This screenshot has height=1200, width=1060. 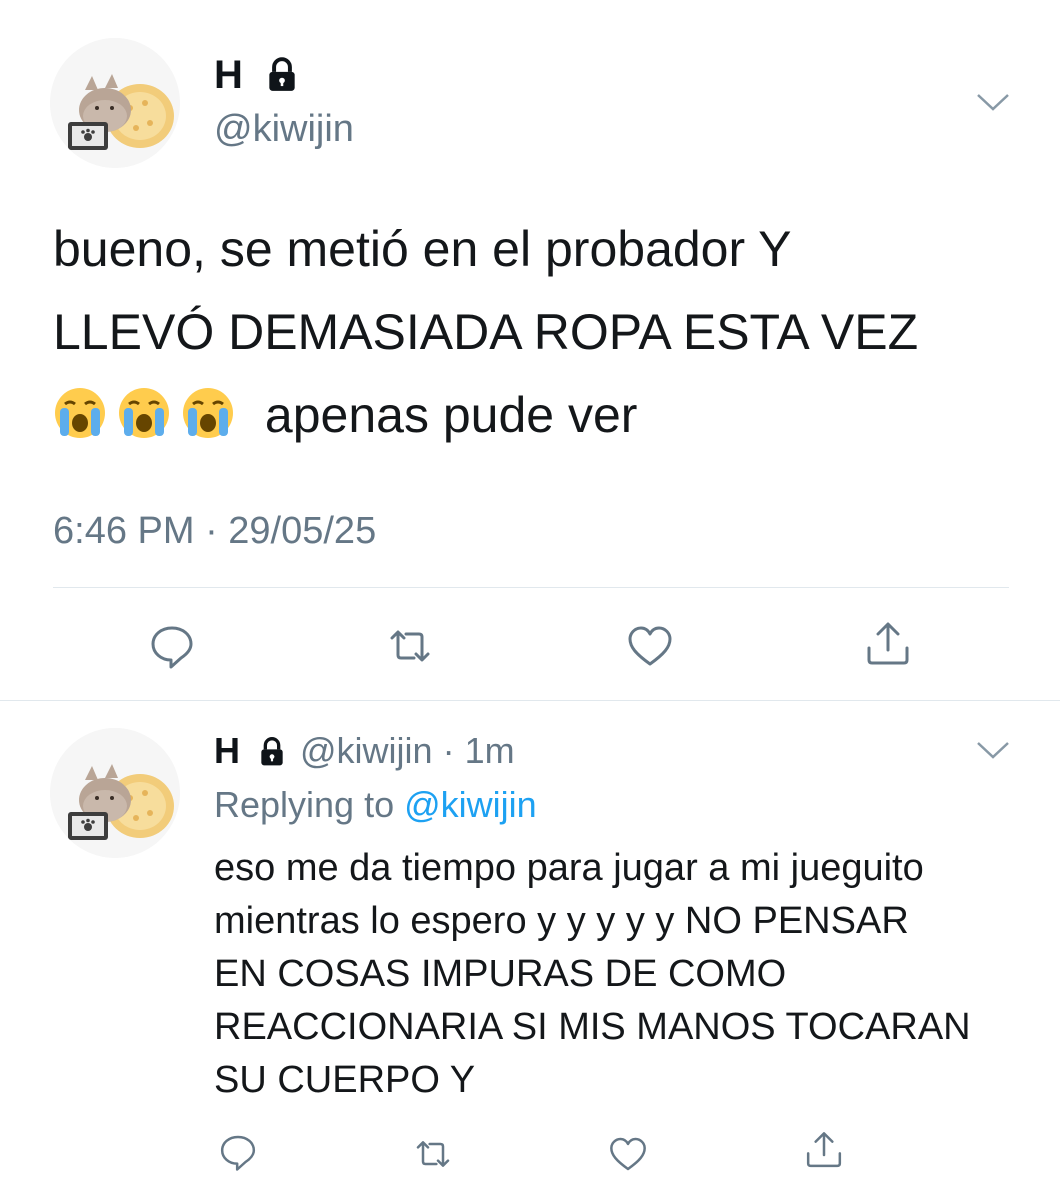 I want to click on replying-mention: @kiwijin, so click(x=470, y=804).